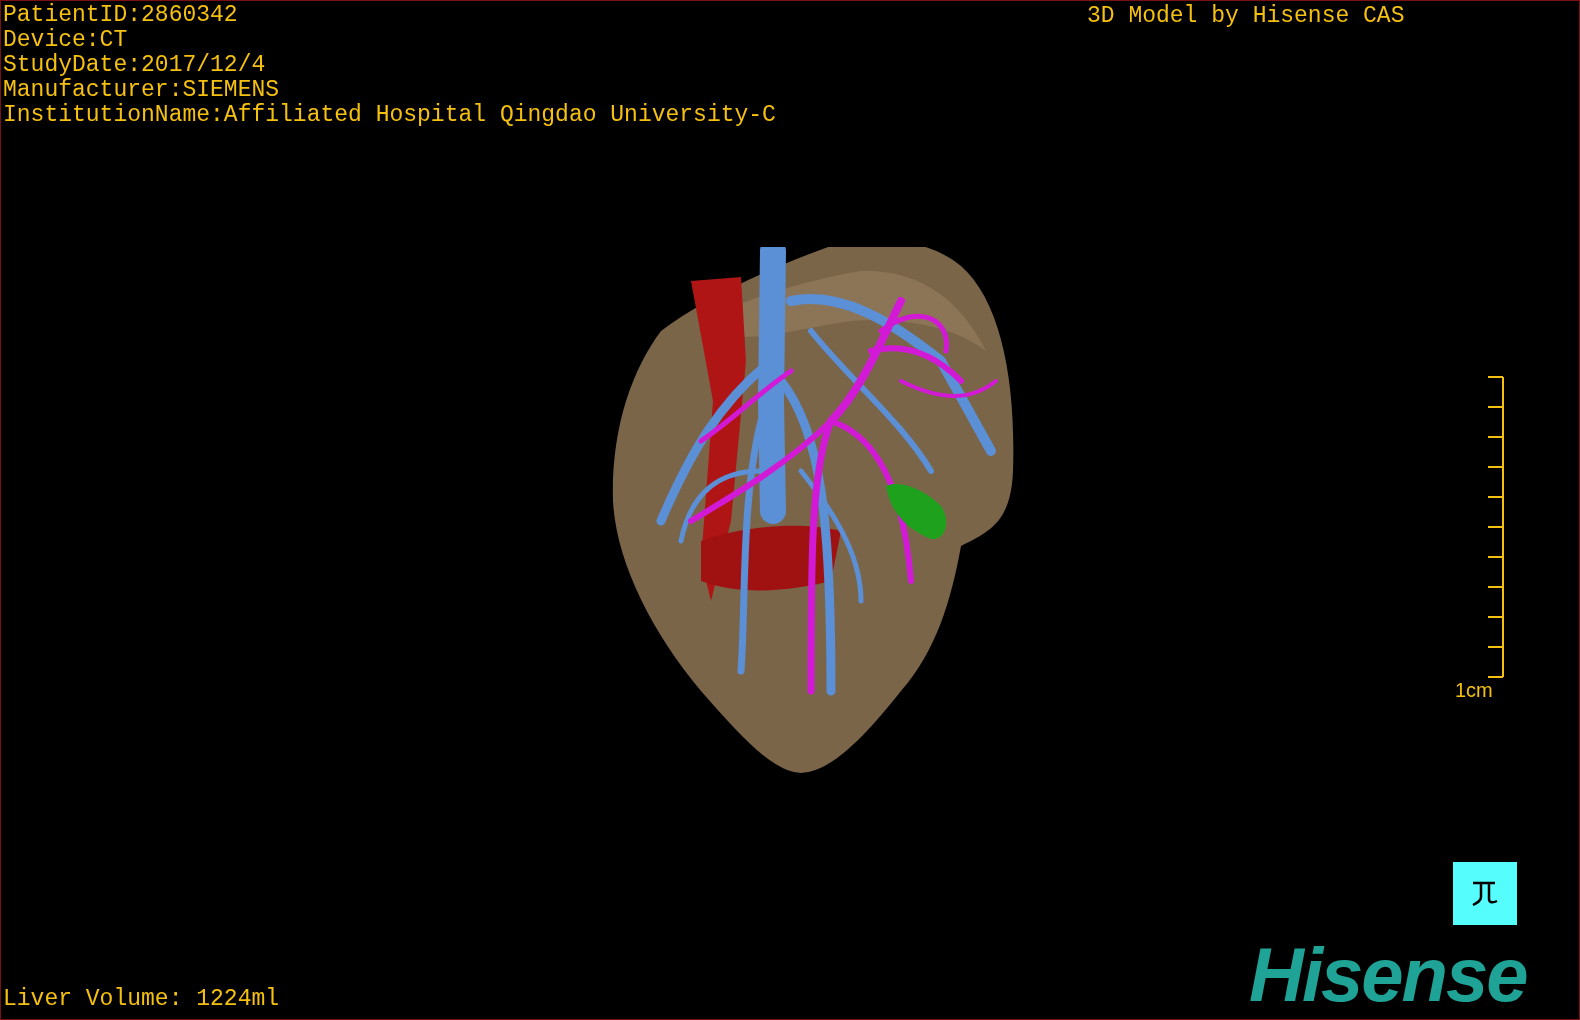 This screenshot has width=1580, height=1020. Describe the element at coordinates (121, 15) in the screenshot. I see `patient-info-text: PatientID:2860342` at that location.